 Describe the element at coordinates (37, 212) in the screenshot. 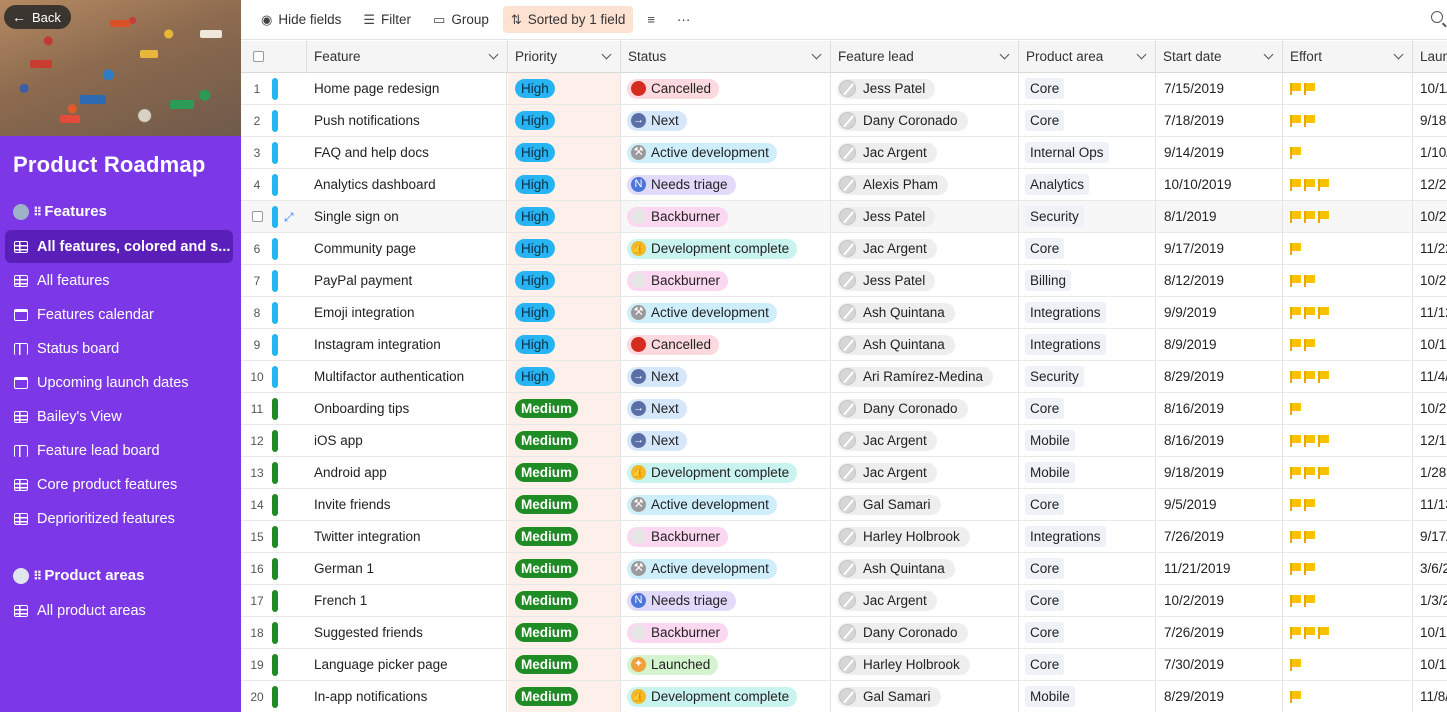

I see `drag-handle-icon: ⠿` at that location.